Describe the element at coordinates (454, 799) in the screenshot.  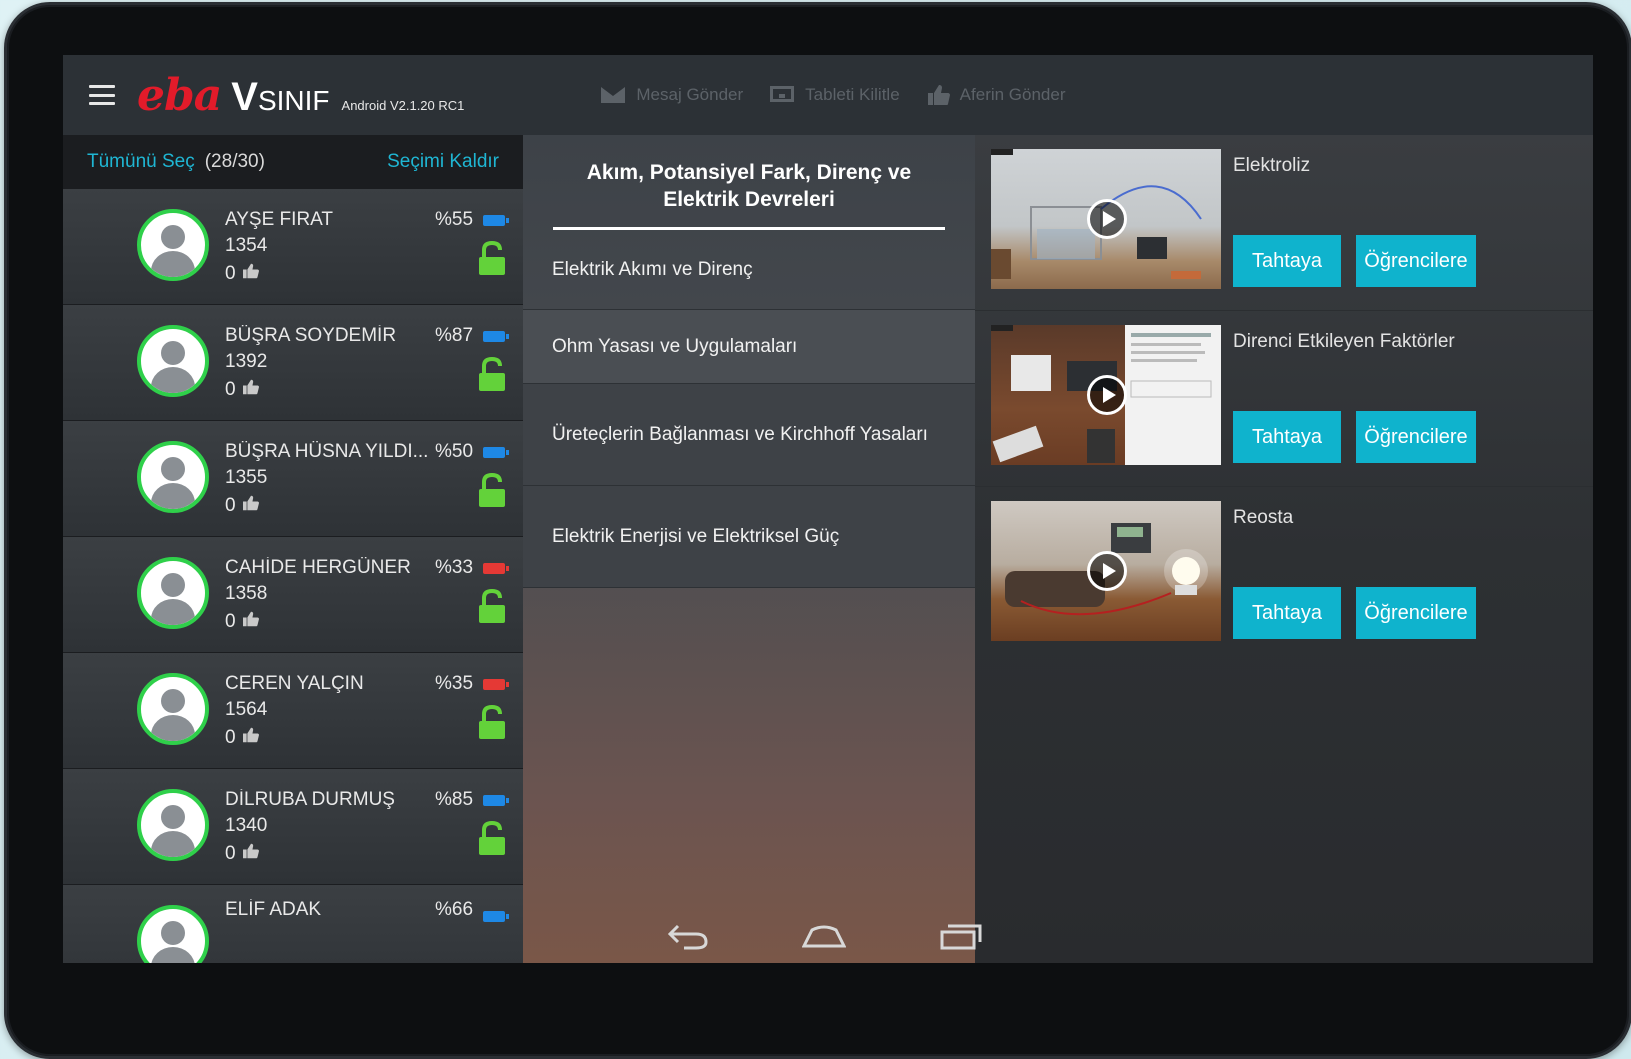
I see `battery-percent: %85` at that location.